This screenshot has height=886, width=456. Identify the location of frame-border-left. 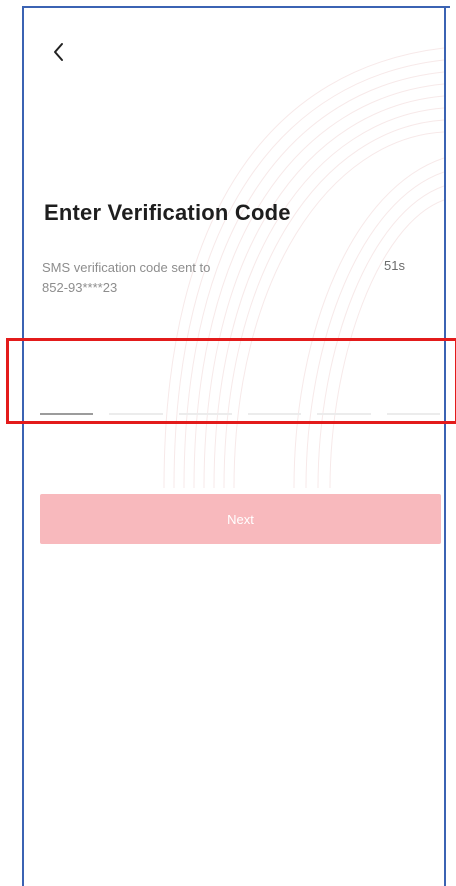
(23, 446).